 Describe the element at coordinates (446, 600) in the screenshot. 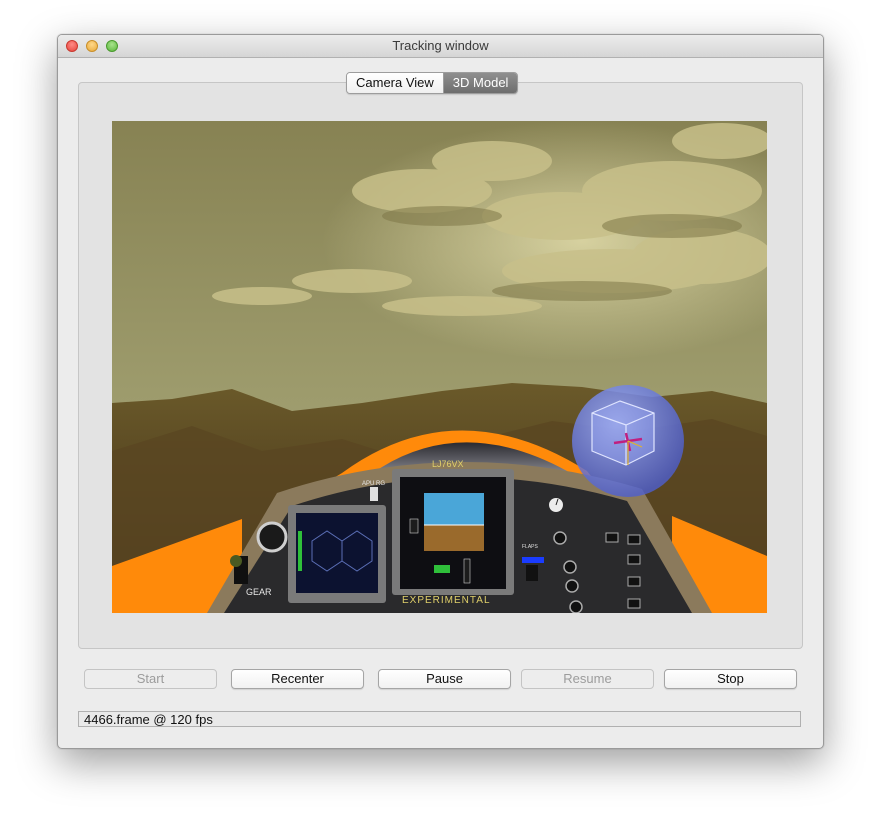

I see `experimental-label: EXPERIMENTAL` at that location.